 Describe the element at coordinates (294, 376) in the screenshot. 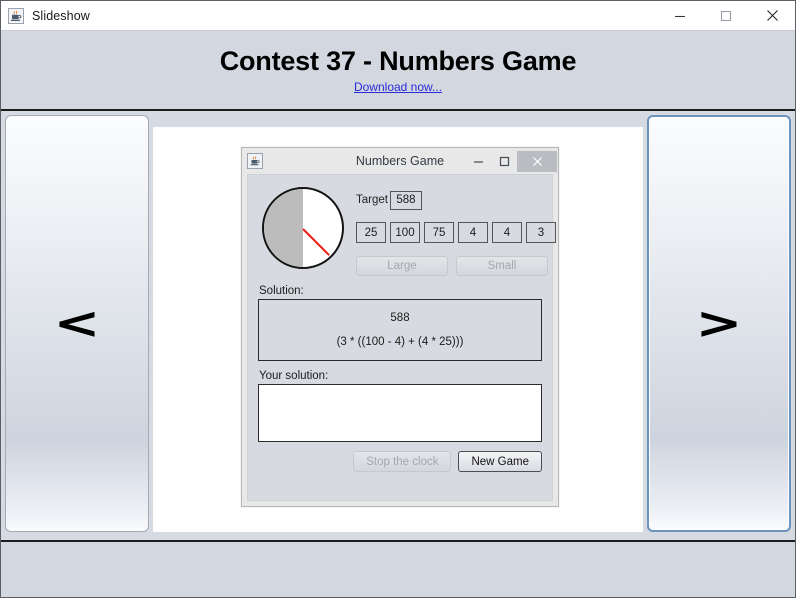

I see `user-solution-label: Your solution:` at that location.